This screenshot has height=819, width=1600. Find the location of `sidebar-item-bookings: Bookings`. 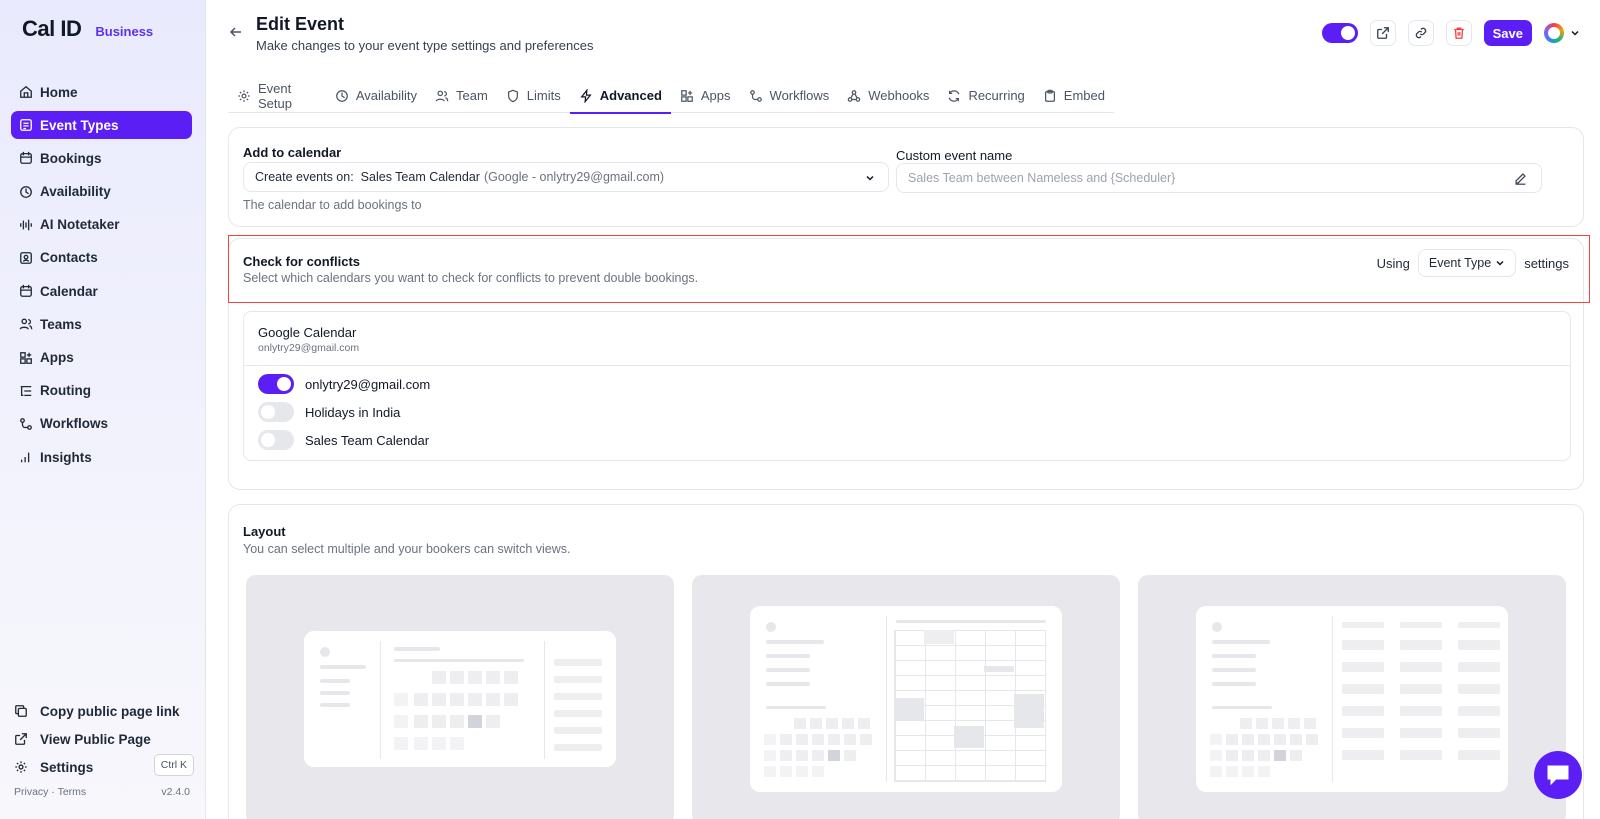

sidebar-item-bookings: Bookings is located at coordinates (101, 158).